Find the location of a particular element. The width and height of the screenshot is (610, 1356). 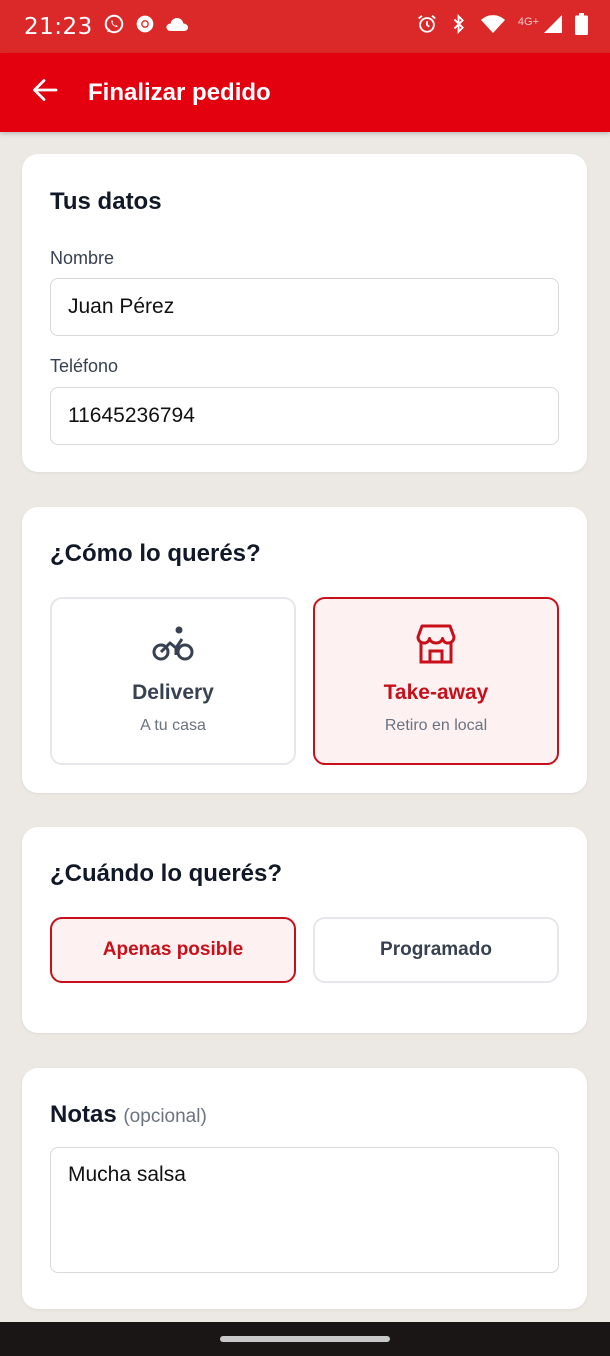

option-delivery-subtitle: A tu casa is located at coordinates (173, 725).